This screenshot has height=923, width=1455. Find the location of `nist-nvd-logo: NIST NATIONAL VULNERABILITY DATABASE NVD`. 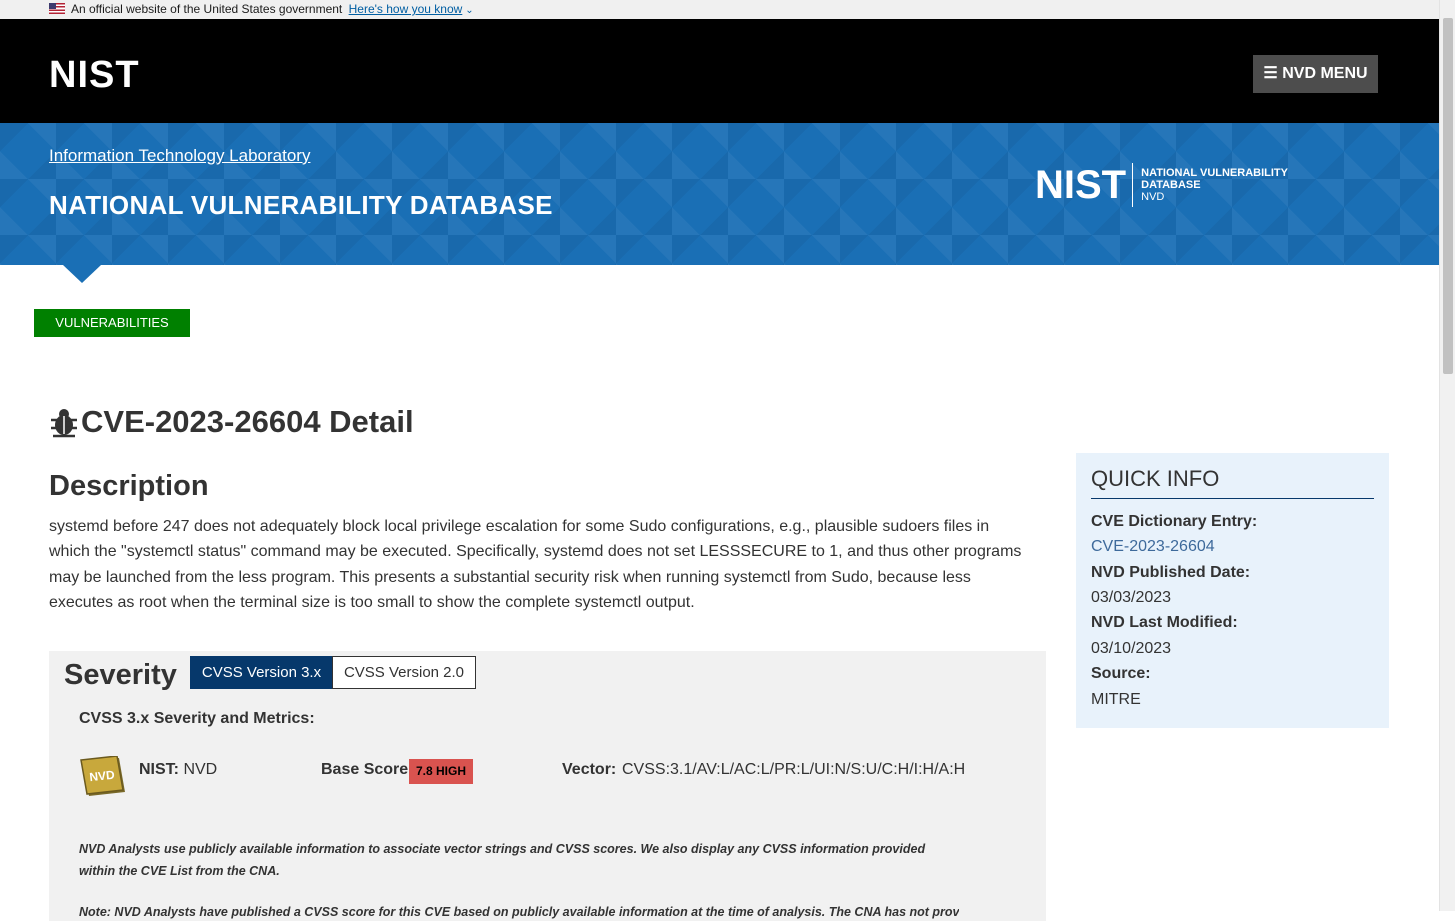

nist-nvd-logo: NIST NATIONAL VULNERABILITY DATABASE NVD is located at coordinates (1161, 185).